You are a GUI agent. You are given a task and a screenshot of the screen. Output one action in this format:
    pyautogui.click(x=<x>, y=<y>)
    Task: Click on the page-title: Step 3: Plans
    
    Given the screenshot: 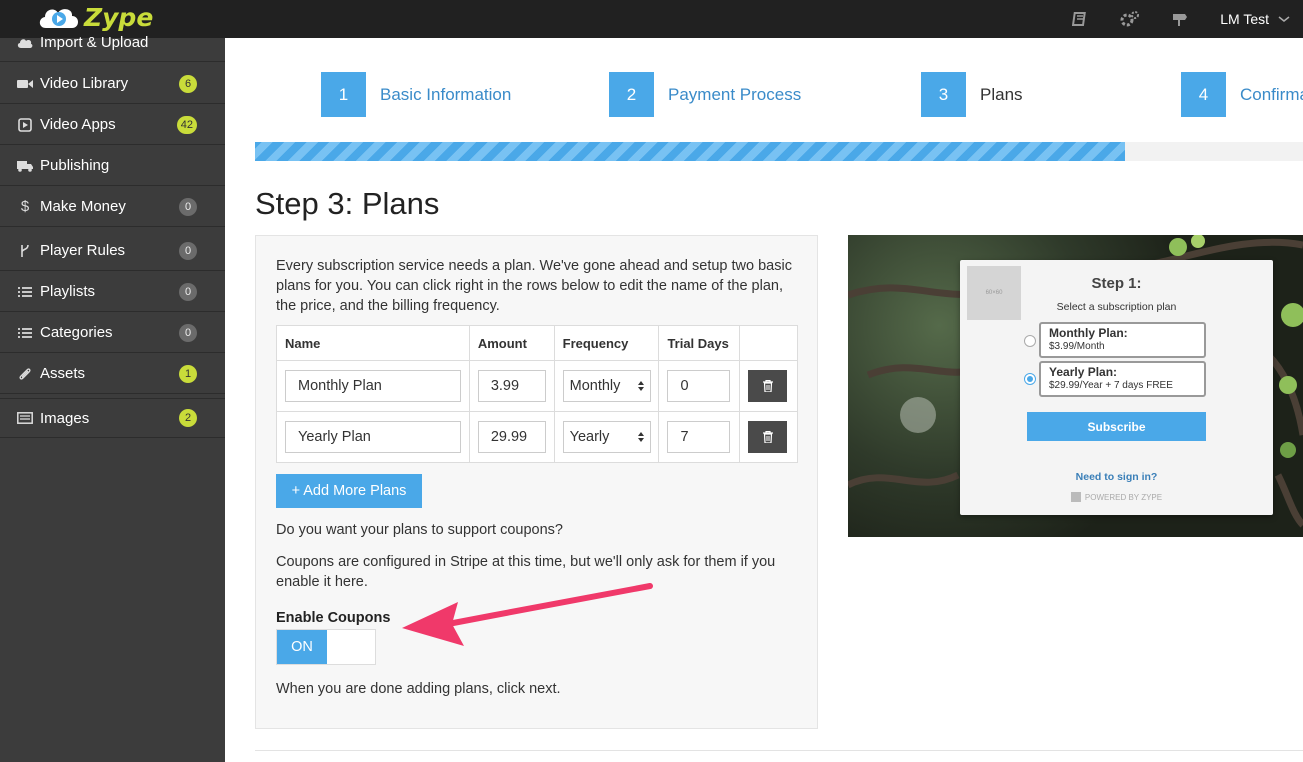 What is the action you would take?
    pyautogui.click(x=347, y=203)
    